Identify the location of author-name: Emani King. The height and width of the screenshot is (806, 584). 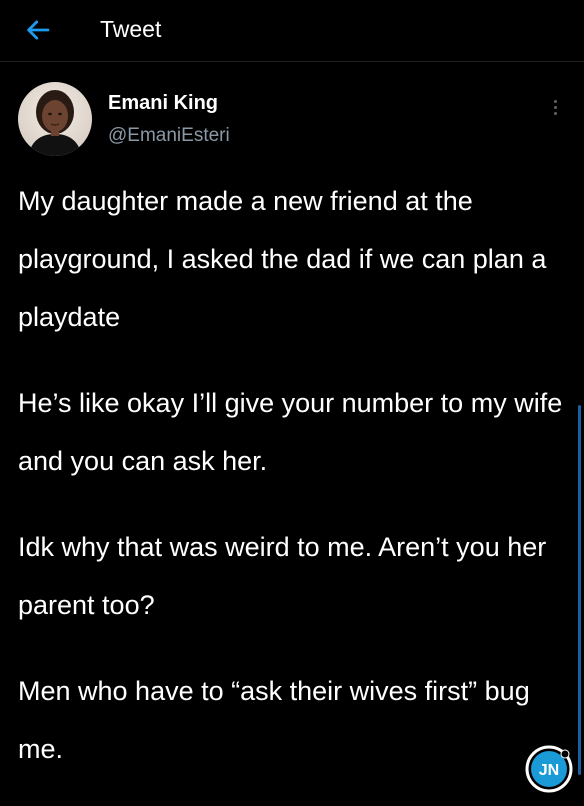
(163, 103).